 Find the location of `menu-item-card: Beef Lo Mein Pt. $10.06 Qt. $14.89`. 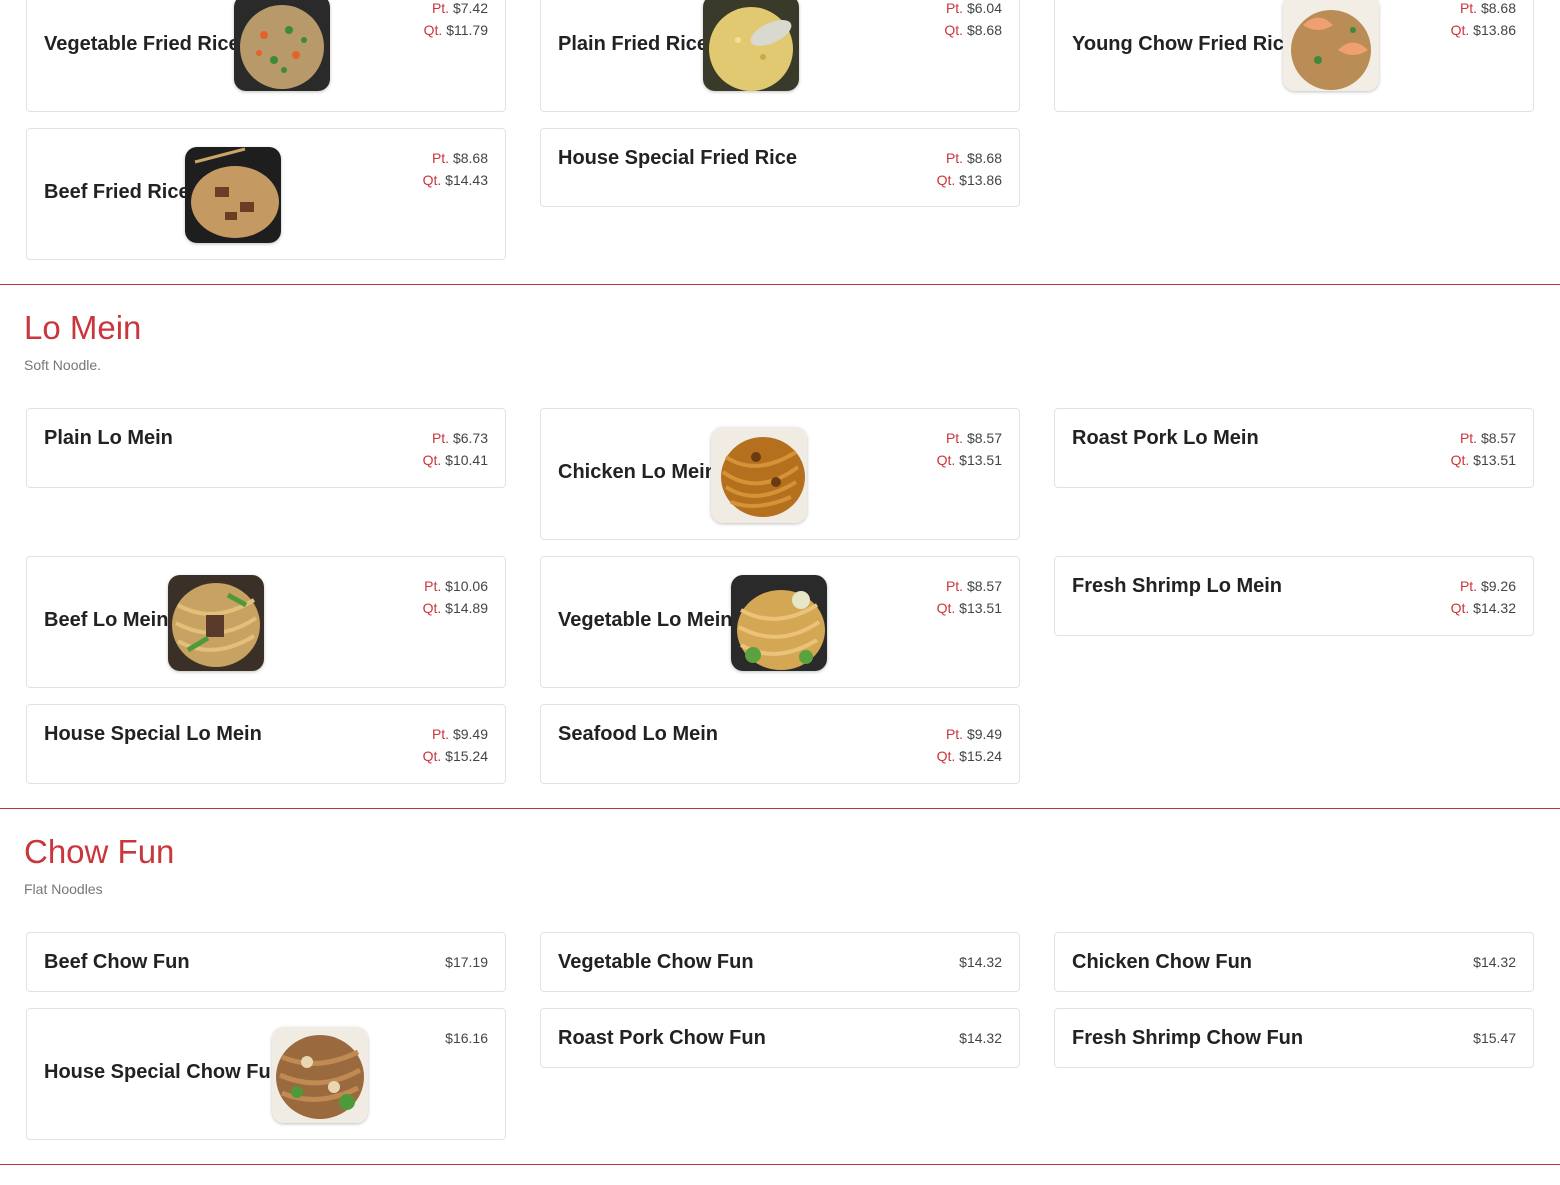

menu-item-card: Beef Lo Mein Pt. $10.06 Qt. $14.89 is located at coordinates (266, 622).